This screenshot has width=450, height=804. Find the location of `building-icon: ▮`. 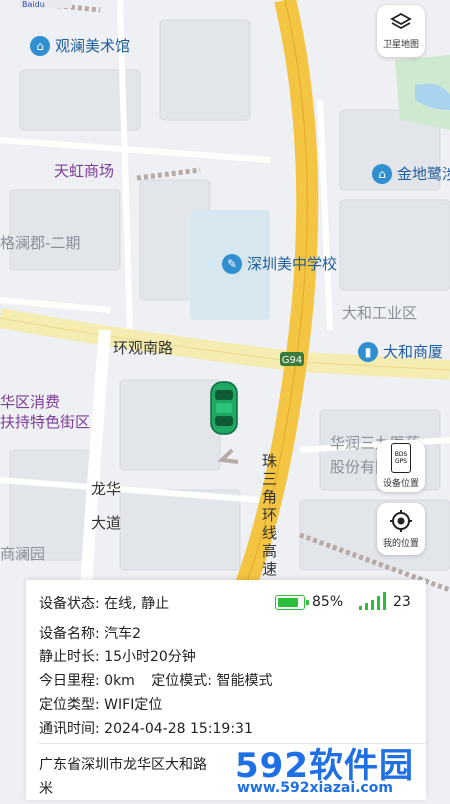

building-icon: ▮ is located at coordinates (368, 351).